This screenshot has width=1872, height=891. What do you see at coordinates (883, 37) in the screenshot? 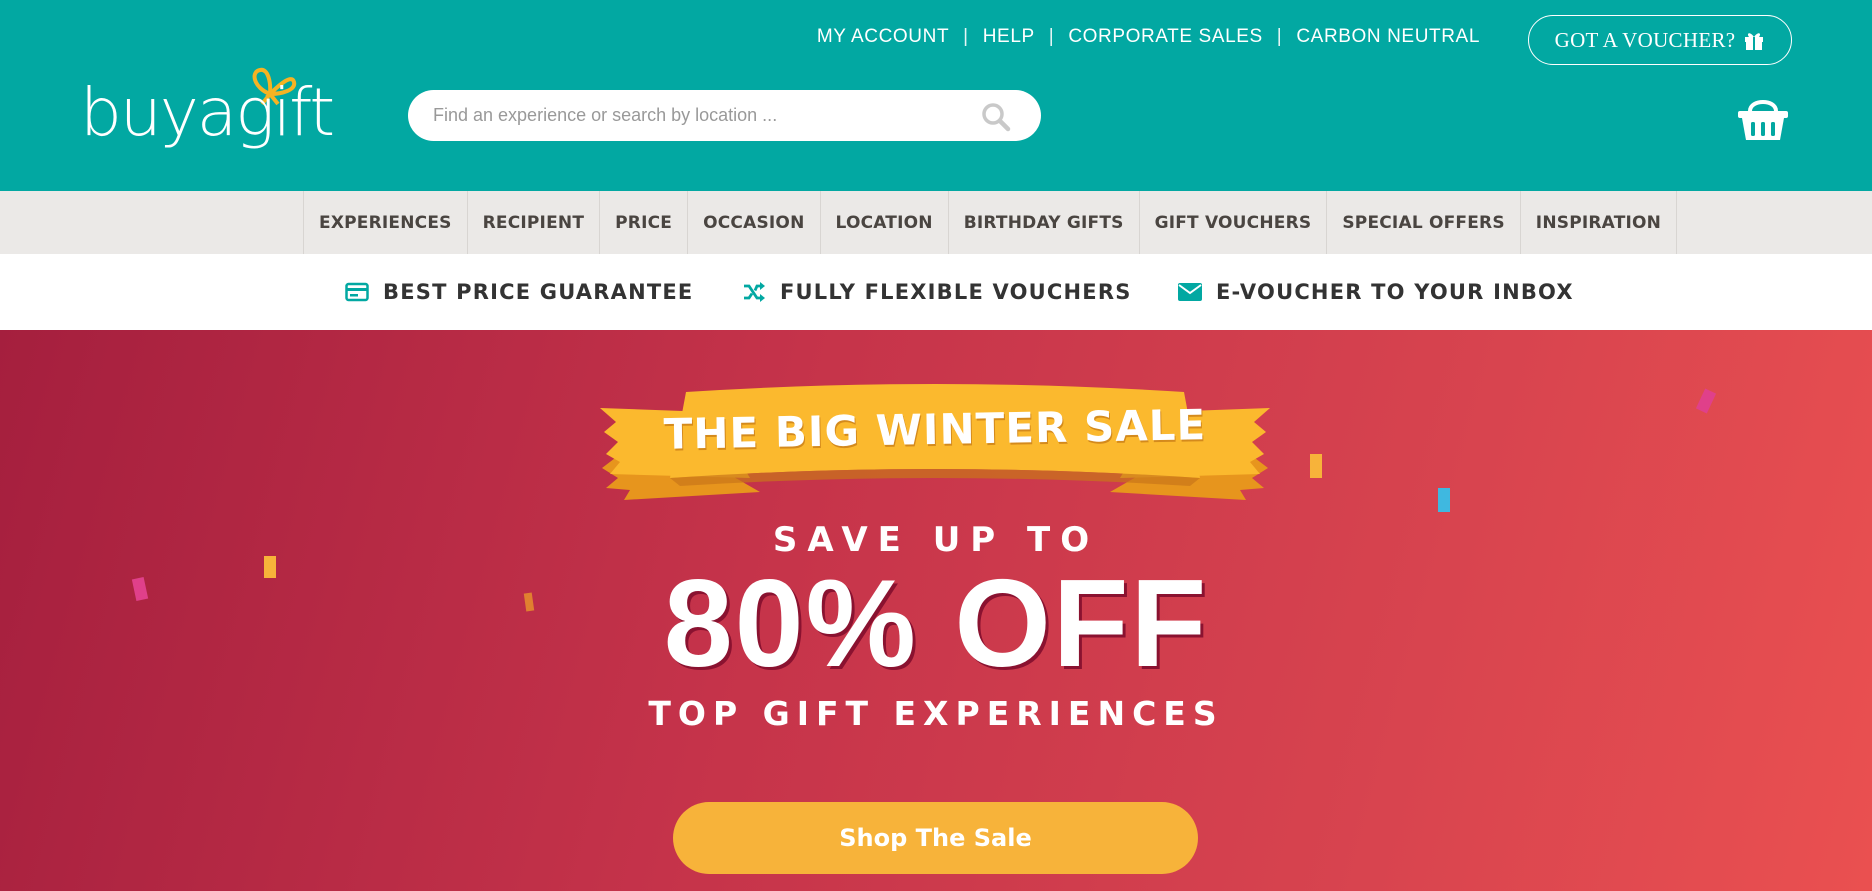
I see `my-account-link: MY ACCOUNT` at bounding box center [883, 37].